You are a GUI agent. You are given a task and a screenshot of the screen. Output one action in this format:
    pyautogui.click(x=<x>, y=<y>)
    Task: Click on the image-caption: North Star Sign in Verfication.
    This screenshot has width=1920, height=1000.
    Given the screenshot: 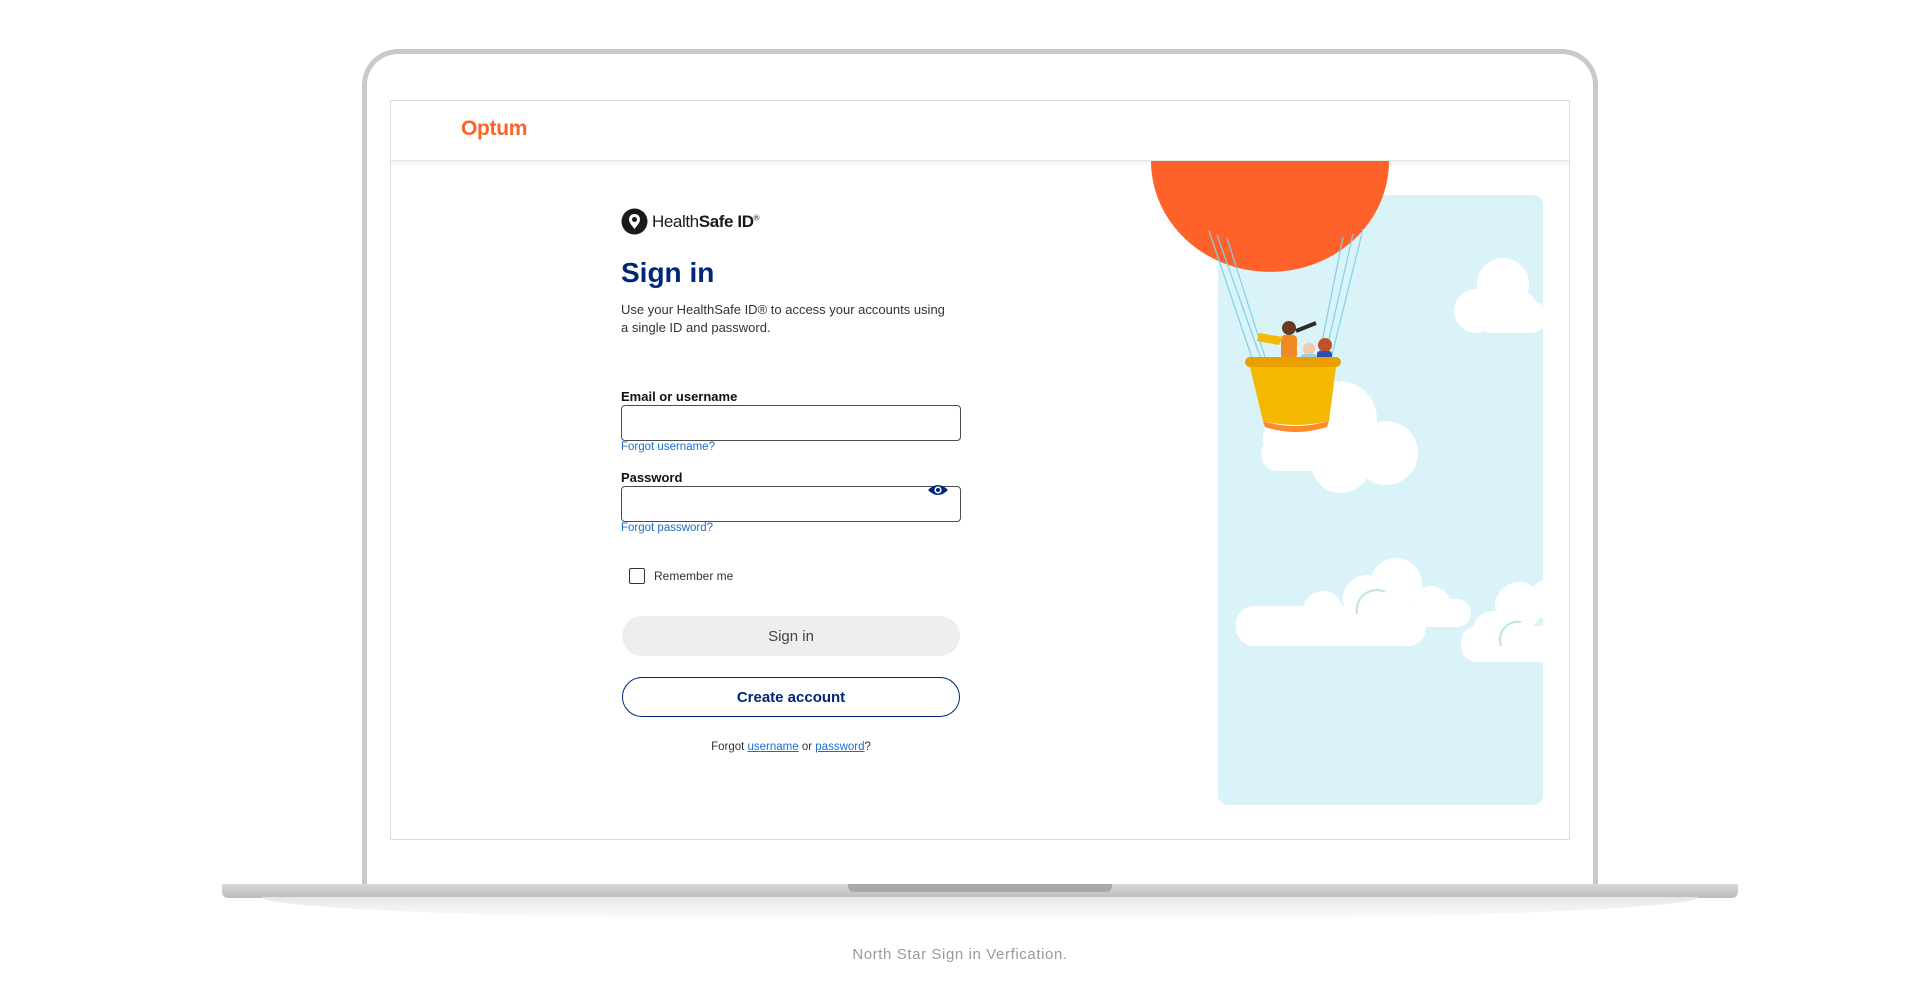 What is the action you would take?
    pyautogui.click(x=960, y=954)
    